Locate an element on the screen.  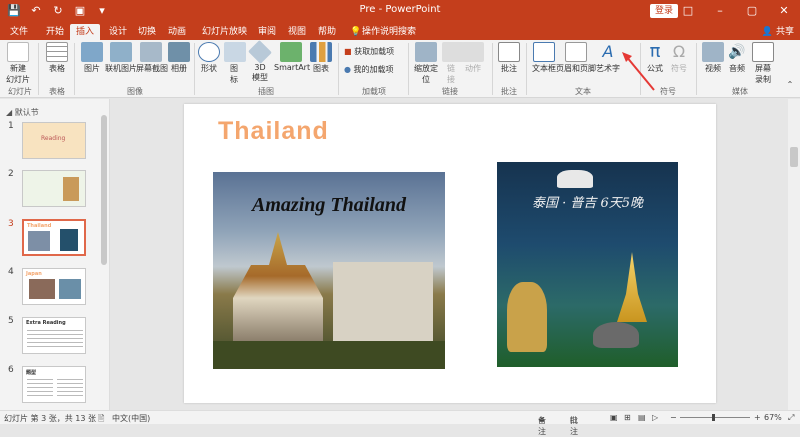
online-picture-button: 联机图片 is located at coordinates (121, 58).